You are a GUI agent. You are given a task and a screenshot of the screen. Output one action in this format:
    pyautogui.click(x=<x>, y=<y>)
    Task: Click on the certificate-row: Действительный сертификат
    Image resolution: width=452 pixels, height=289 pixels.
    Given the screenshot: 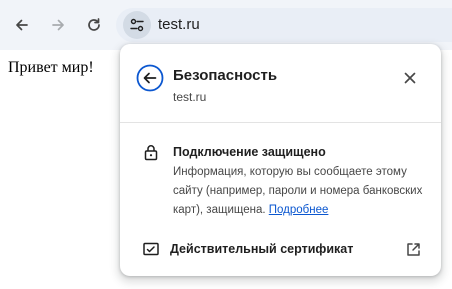 What is the action you would take?
    pyautogui.click(x=280, y=249)
    